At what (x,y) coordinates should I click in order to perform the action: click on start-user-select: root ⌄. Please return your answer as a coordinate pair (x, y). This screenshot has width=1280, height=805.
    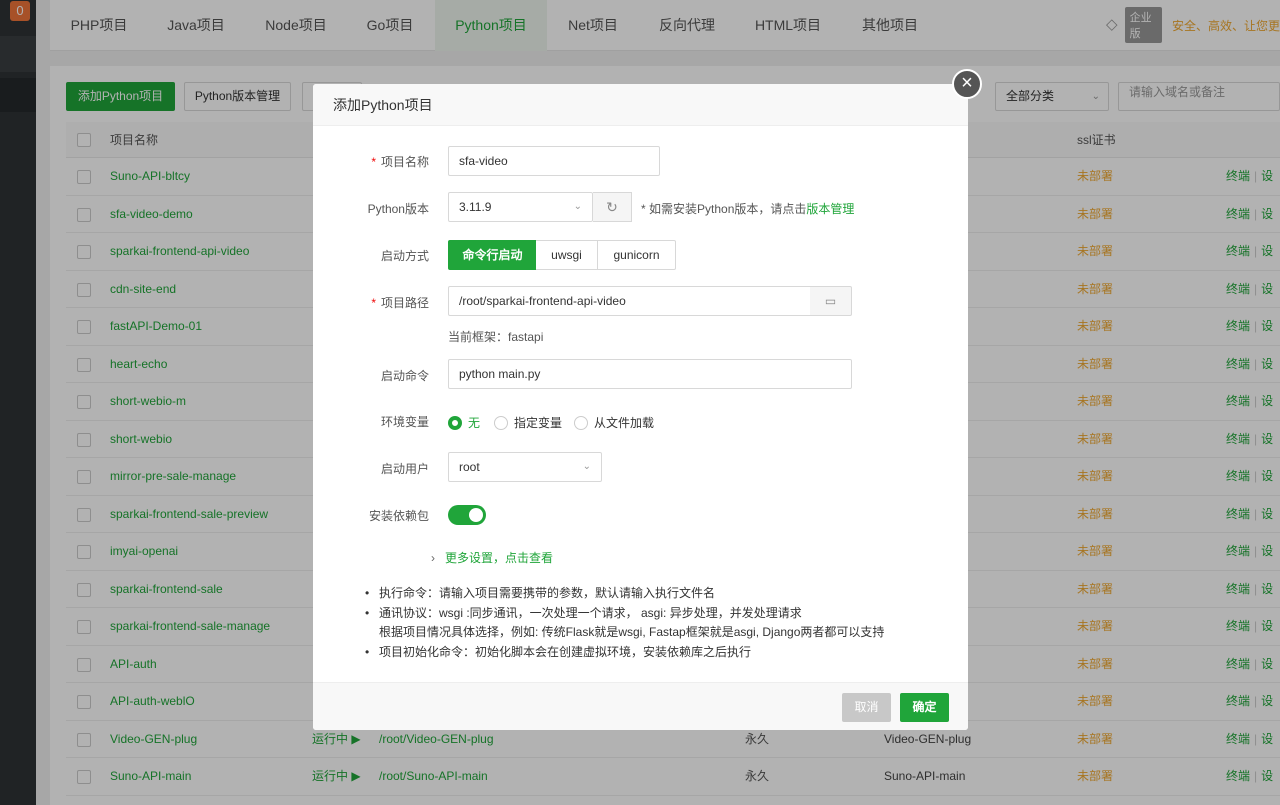
    Looking at the image, I should click on (525, 467).